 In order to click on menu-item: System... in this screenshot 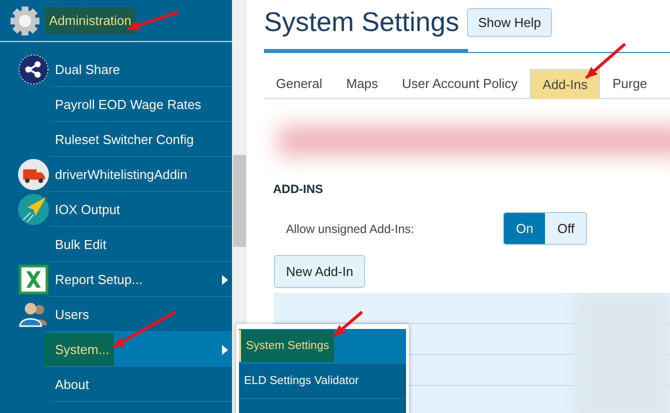, I will do `click(138, 349)`.